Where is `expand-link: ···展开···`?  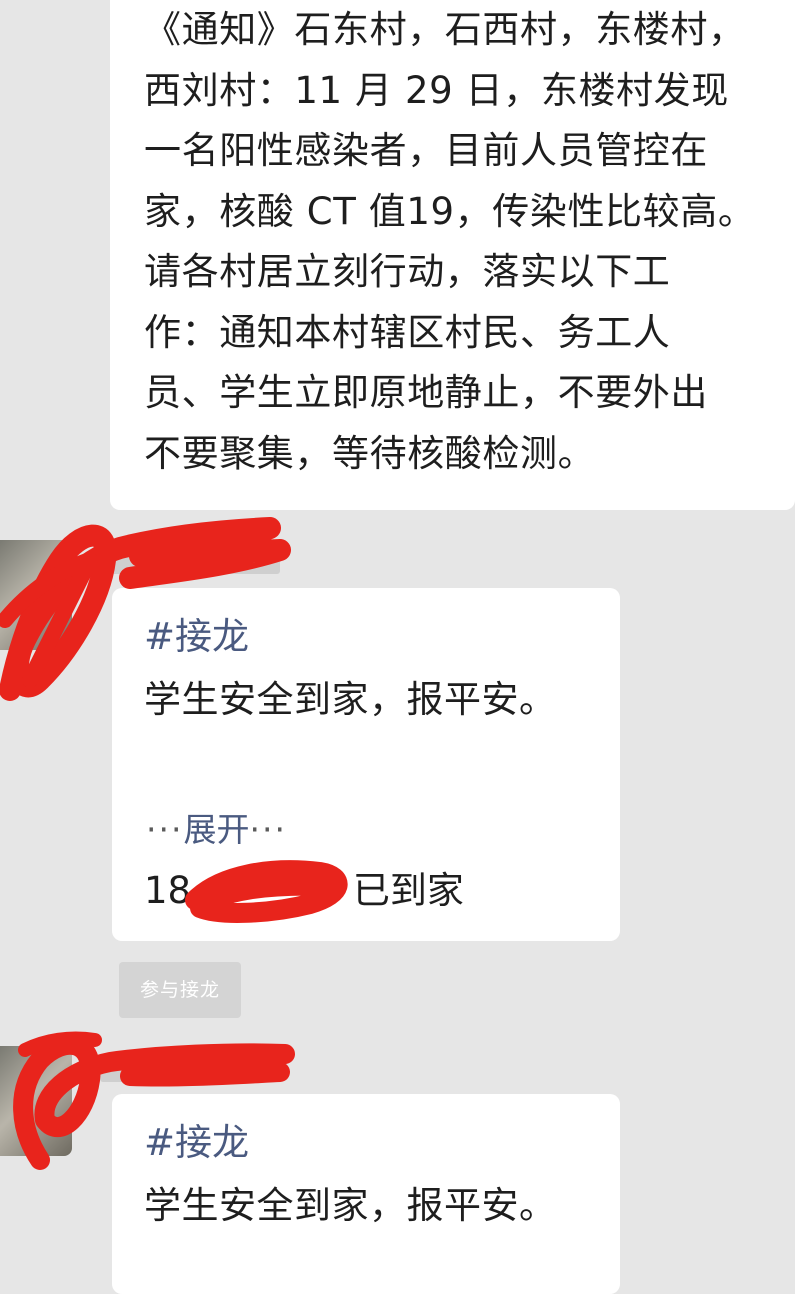
expand-link: ···展开··· is located at coordinates (216, 830).